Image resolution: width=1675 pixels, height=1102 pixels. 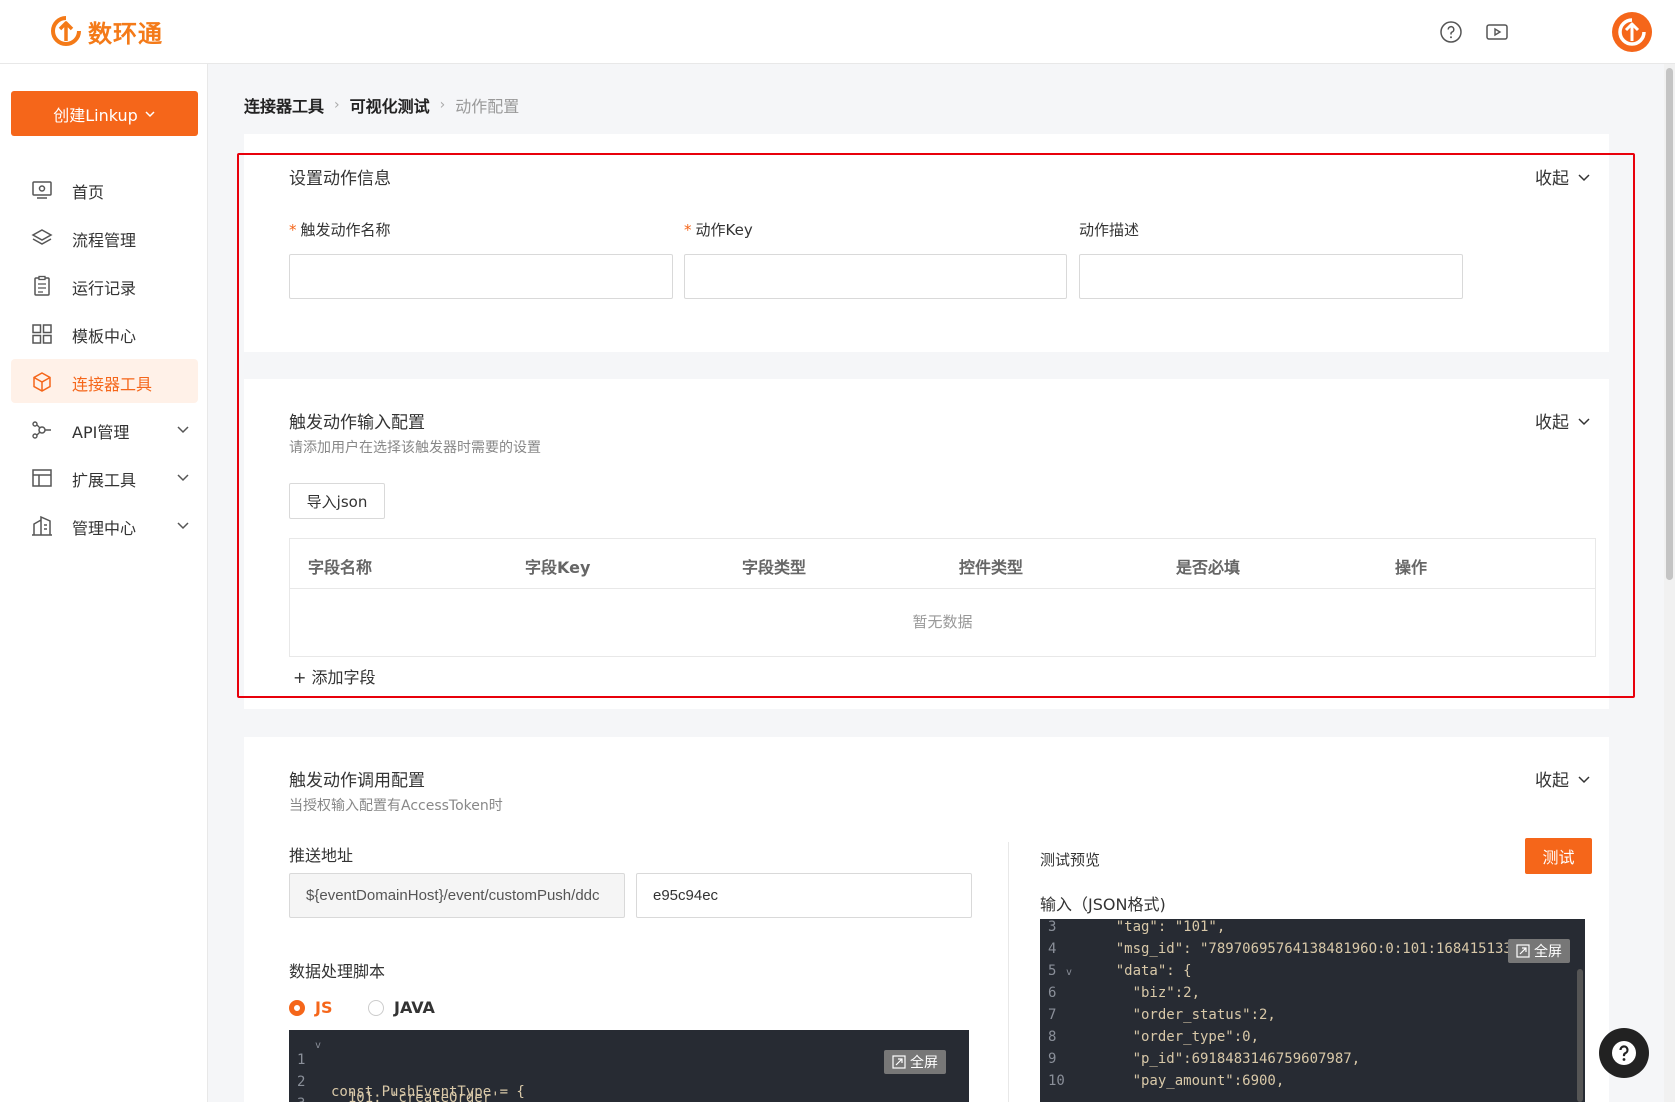 I want to click on code-line: 2 101: 'createOrder', so click(x=394, y=1080).